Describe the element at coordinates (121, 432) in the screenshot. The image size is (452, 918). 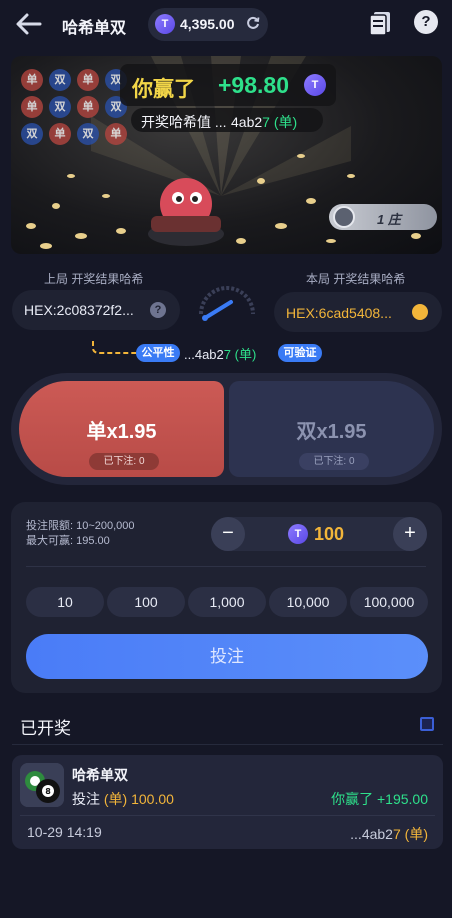
I see `odd-odds-label: 单x1.95` at that location.